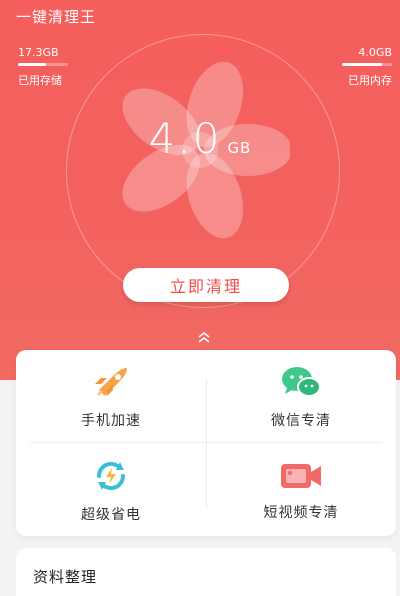 The height and width of the screenshot is (596, 400). I want to click on feature-phone-speedup: 手机加速, so click(111, 395).